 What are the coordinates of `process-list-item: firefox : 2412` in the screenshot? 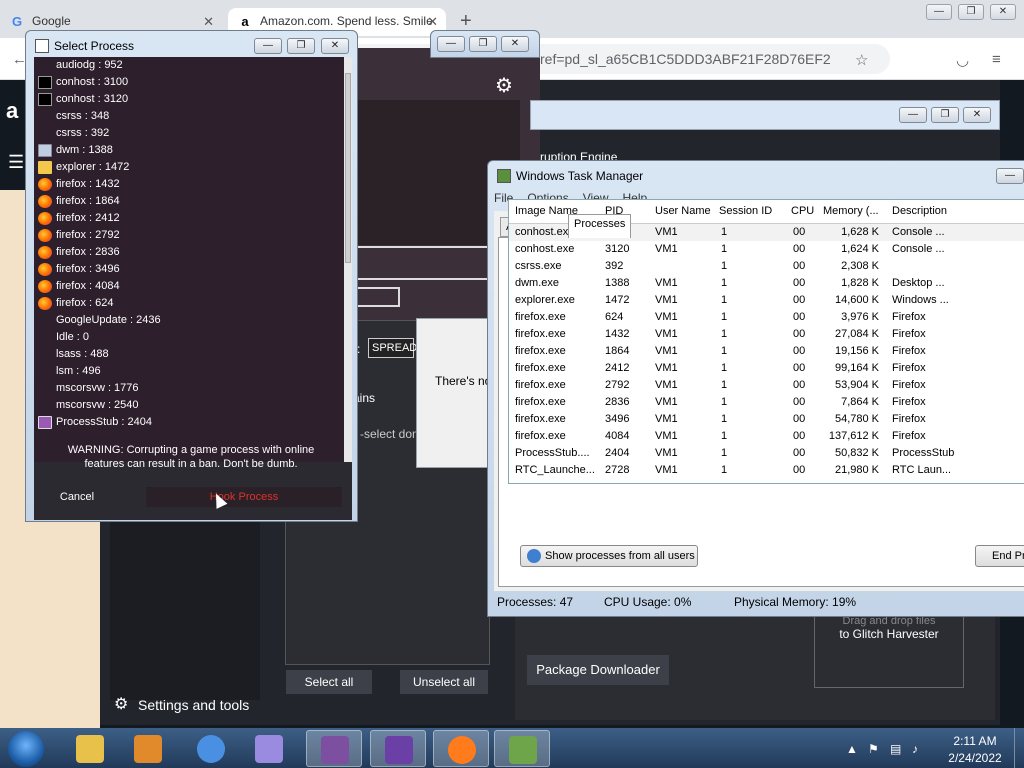 It's located at (189, 218).